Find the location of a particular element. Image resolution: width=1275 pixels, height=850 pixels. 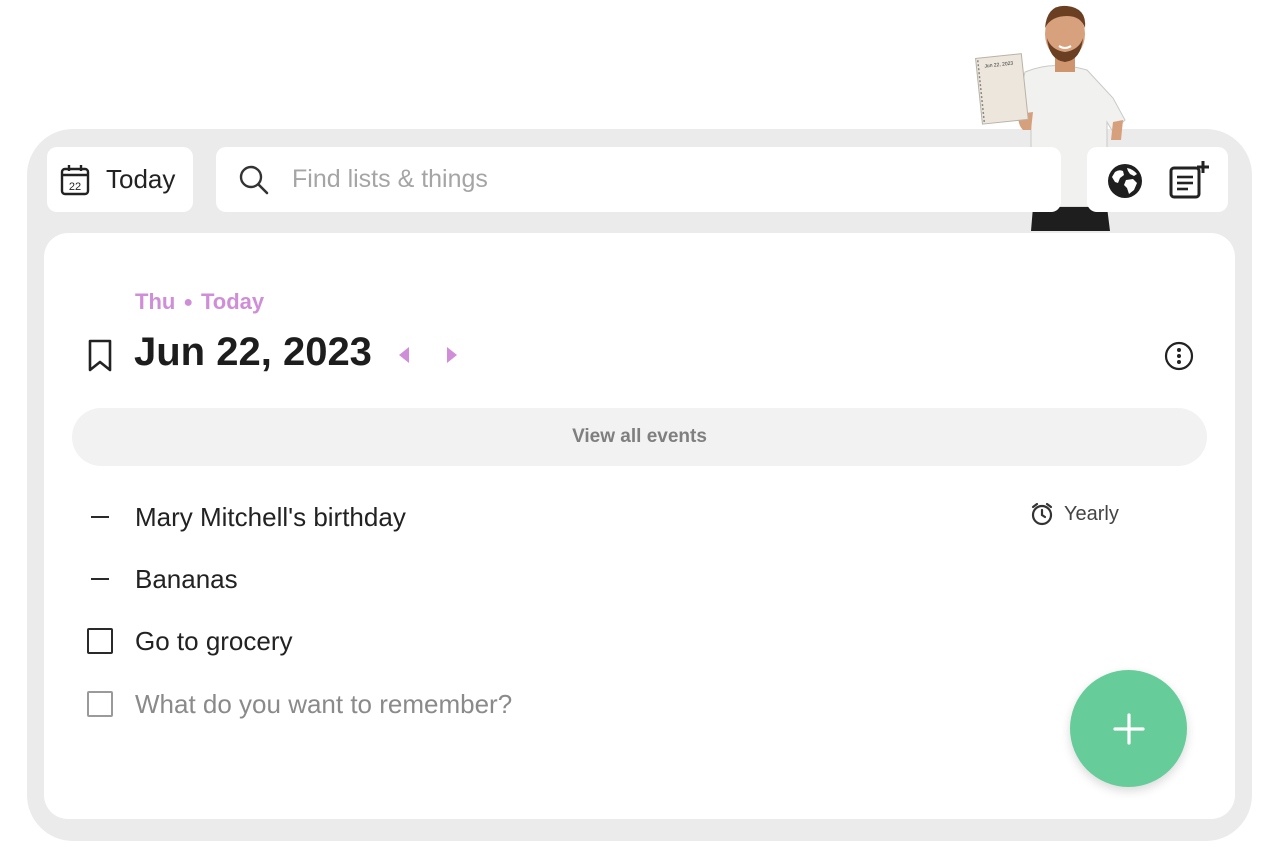

search-bar is located at coordinates (638, 179).